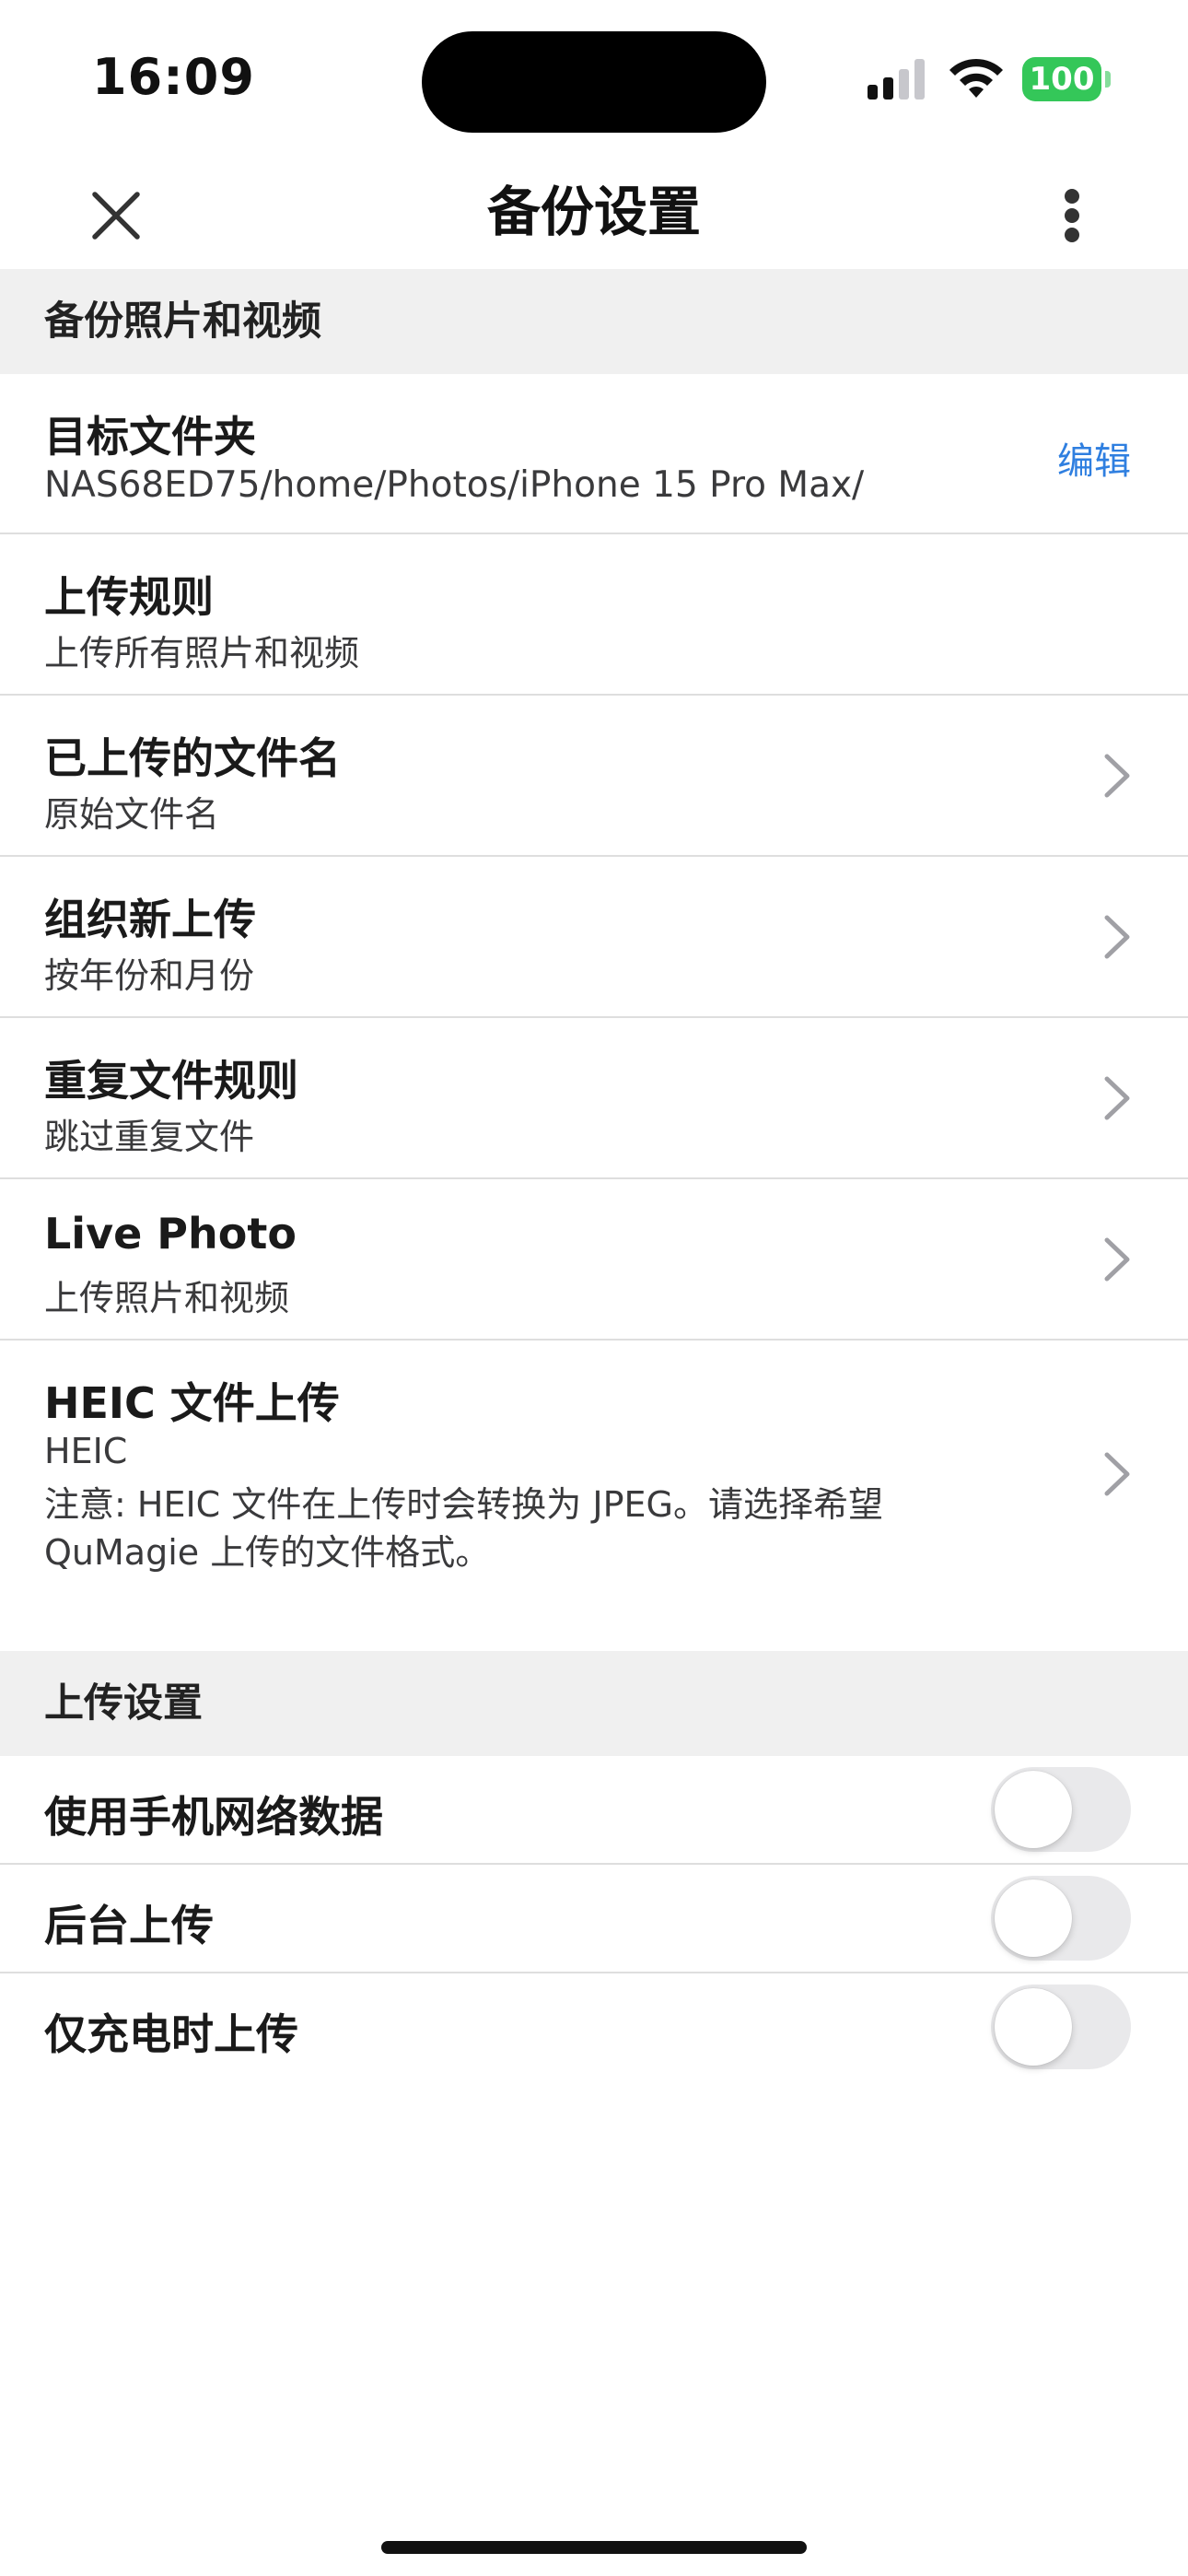 The height and width of the screenshot is (2576, 1188). Describe the element at coordinates (594, 1810) in the screenshot. I see `row-use-cellular: 使用手机网络数据` at that location.